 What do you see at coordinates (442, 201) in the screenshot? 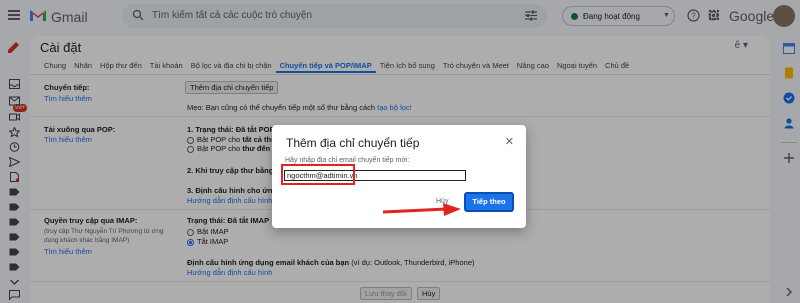
I see `dialog-cancel-button: Hủy` at bounding box center [442, 201].